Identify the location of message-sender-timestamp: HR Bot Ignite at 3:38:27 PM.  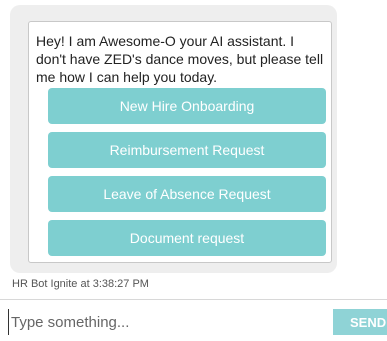
(80, 284).